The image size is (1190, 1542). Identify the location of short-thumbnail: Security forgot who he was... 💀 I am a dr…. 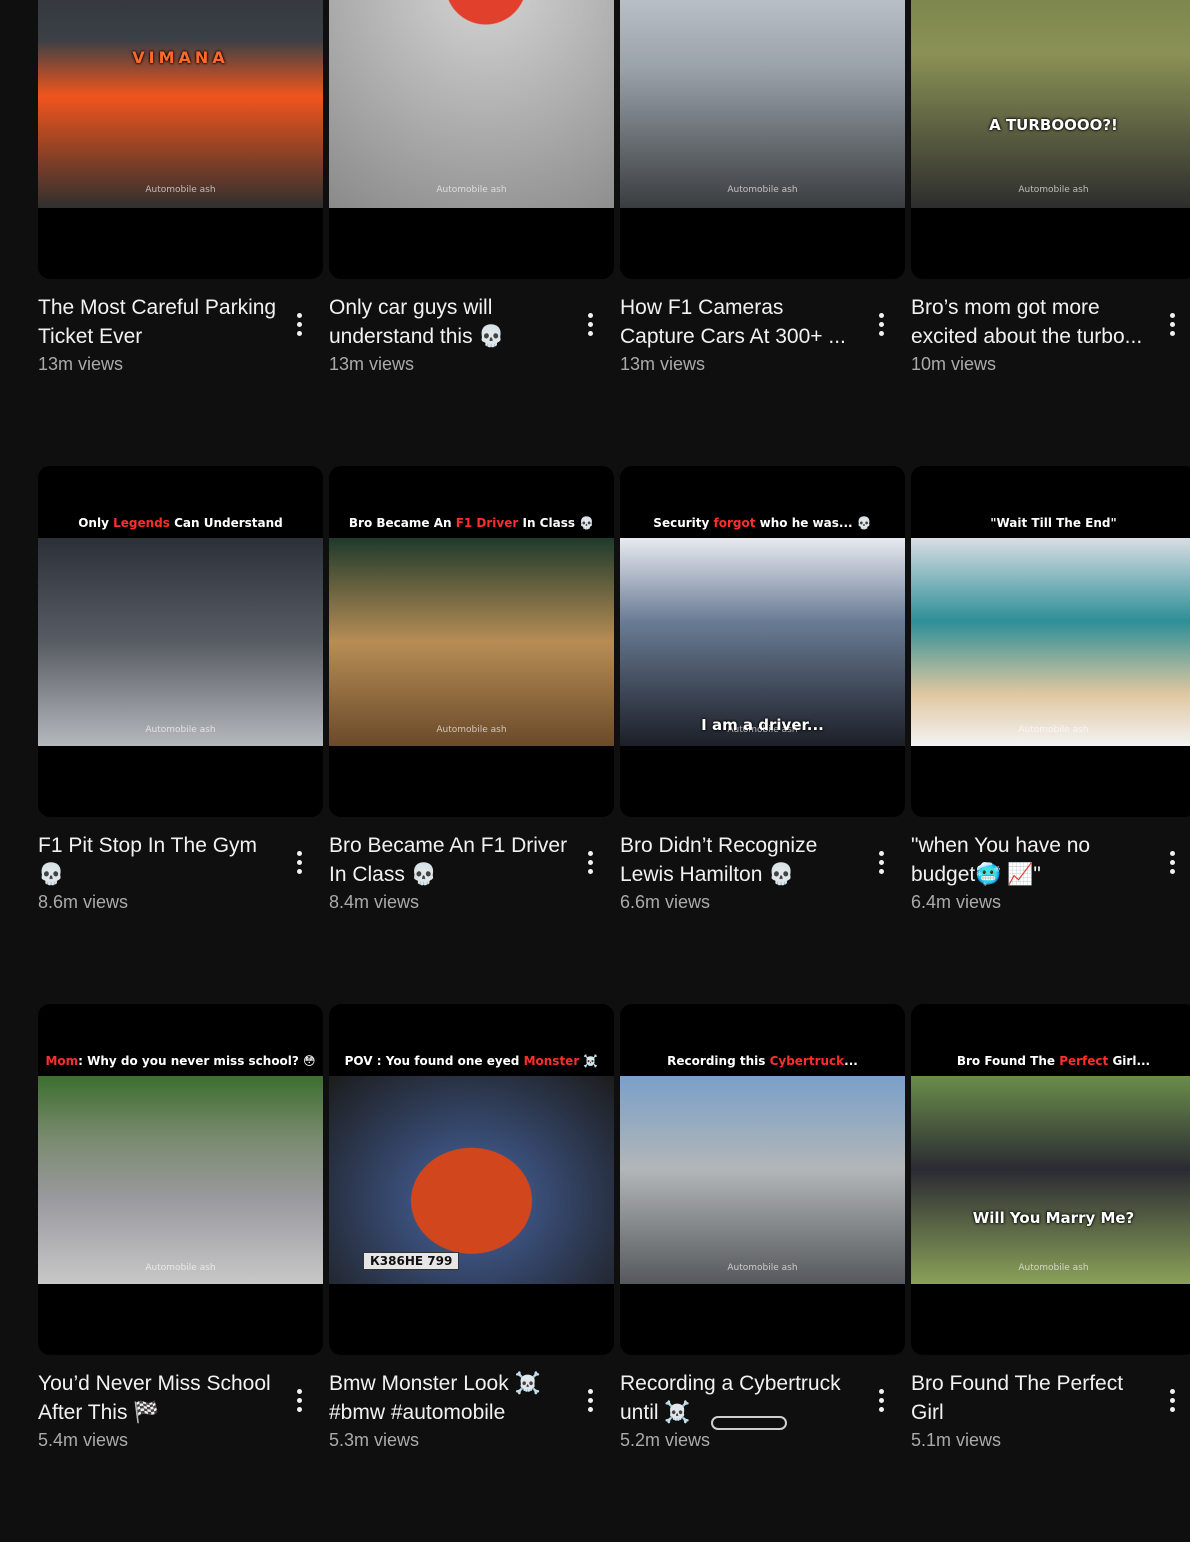
(762, 641).